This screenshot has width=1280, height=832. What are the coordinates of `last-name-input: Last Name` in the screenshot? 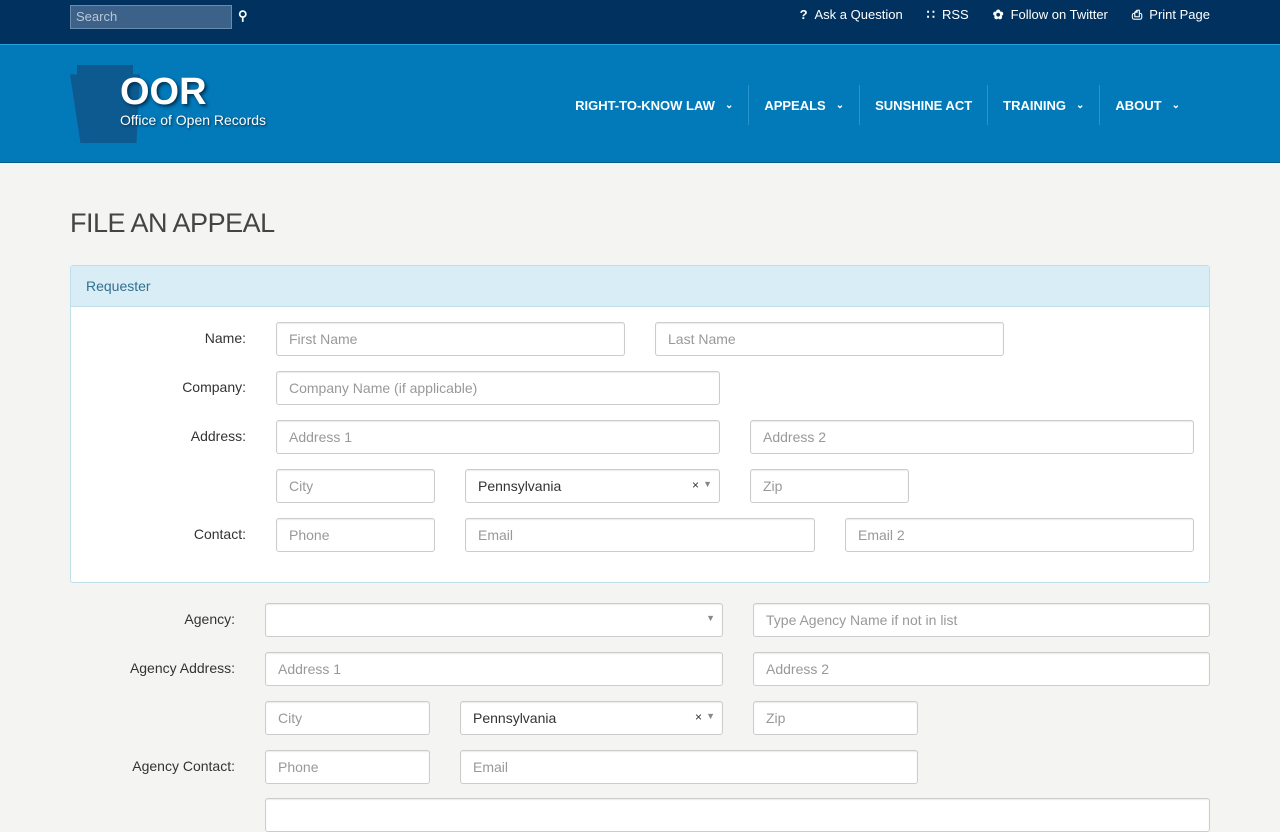 It's located at (829, 339).